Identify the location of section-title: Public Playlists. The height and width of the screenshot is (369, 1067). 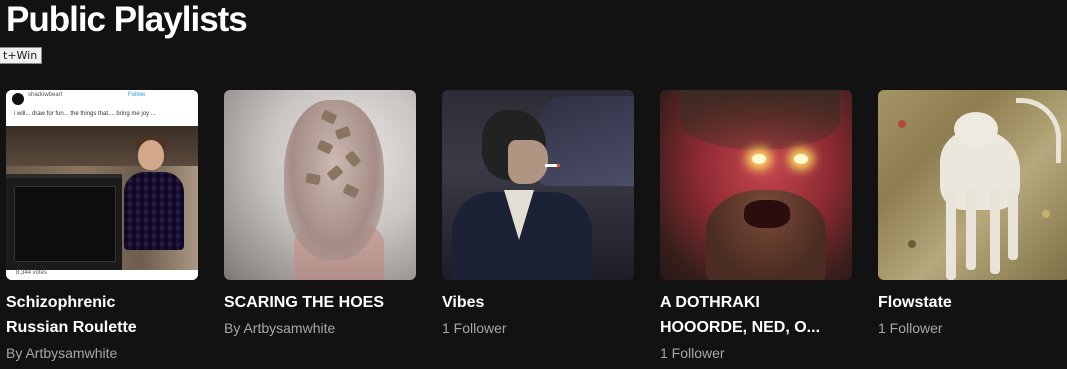
(127, 21).